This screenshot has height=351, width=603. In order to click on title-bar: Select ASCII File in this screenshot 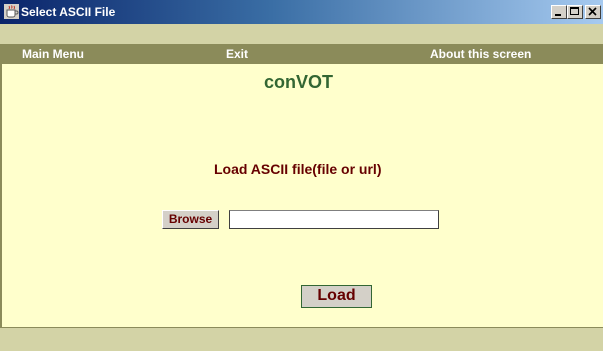, I will do `click(301, 12)`.